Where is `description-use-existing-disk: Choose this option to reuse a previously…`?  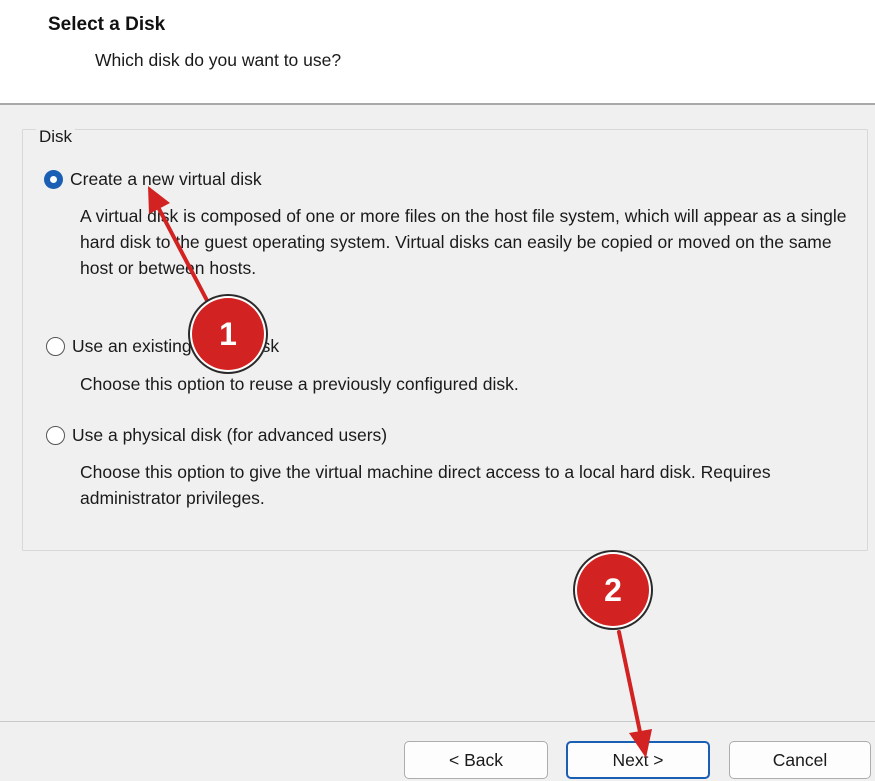
description-use-existing-disk: Choose this option to reuse a previously… is located at coordinates (299, 384).